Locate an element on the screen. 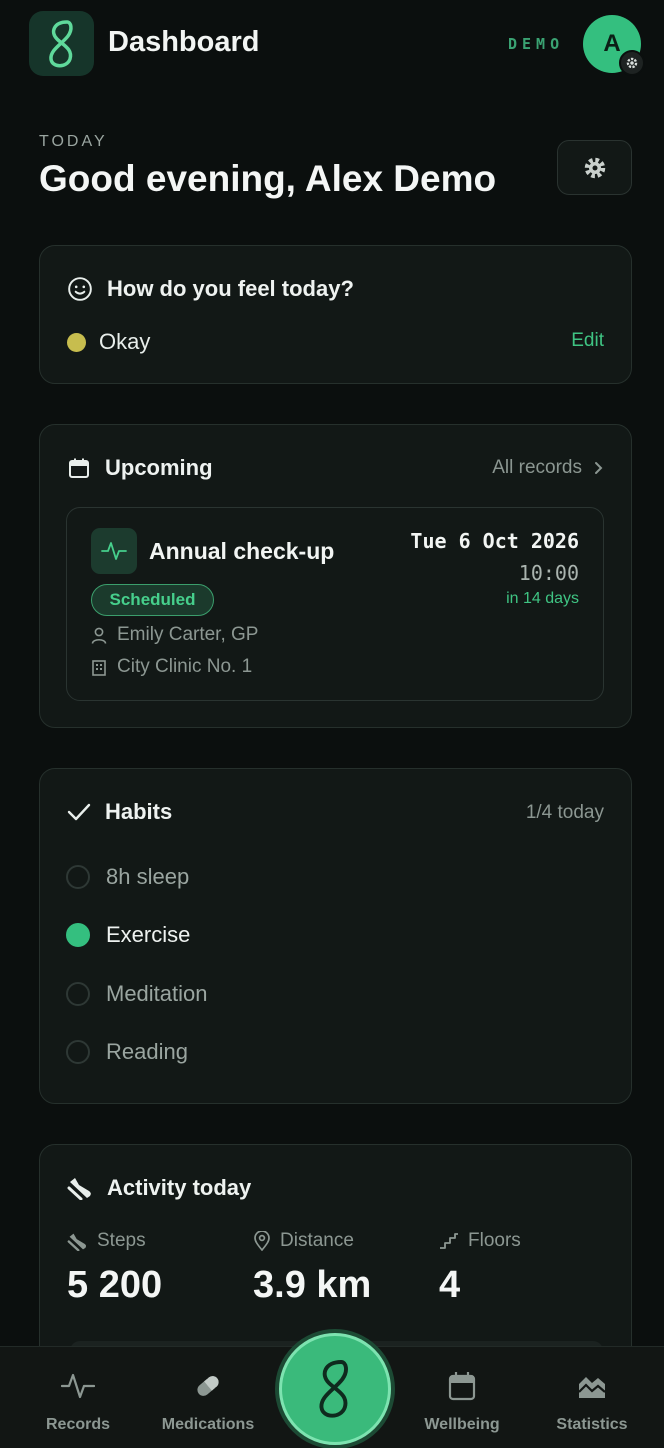  appointment-icon is located at coordinates (114, 551).